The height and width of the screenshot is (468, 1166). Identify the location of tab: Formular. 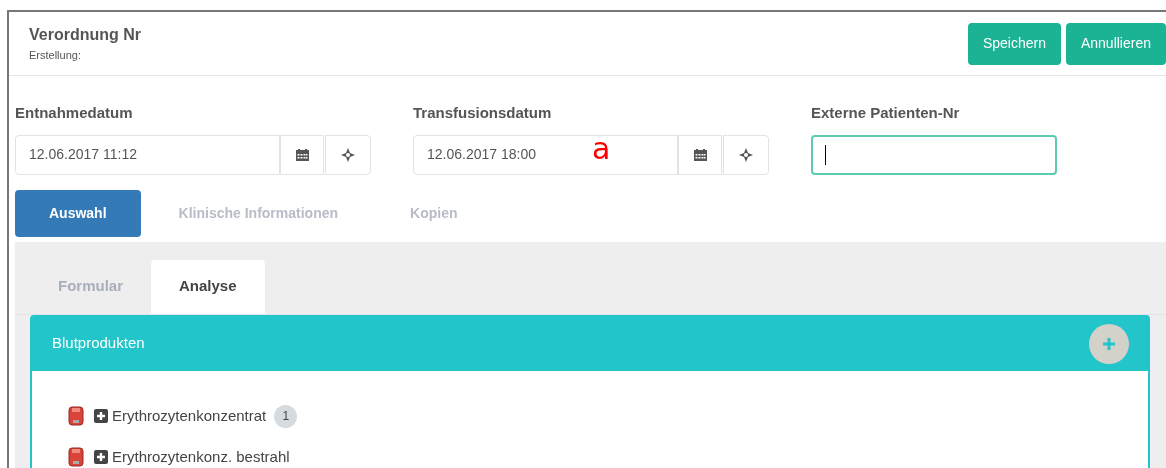
(90, 286).